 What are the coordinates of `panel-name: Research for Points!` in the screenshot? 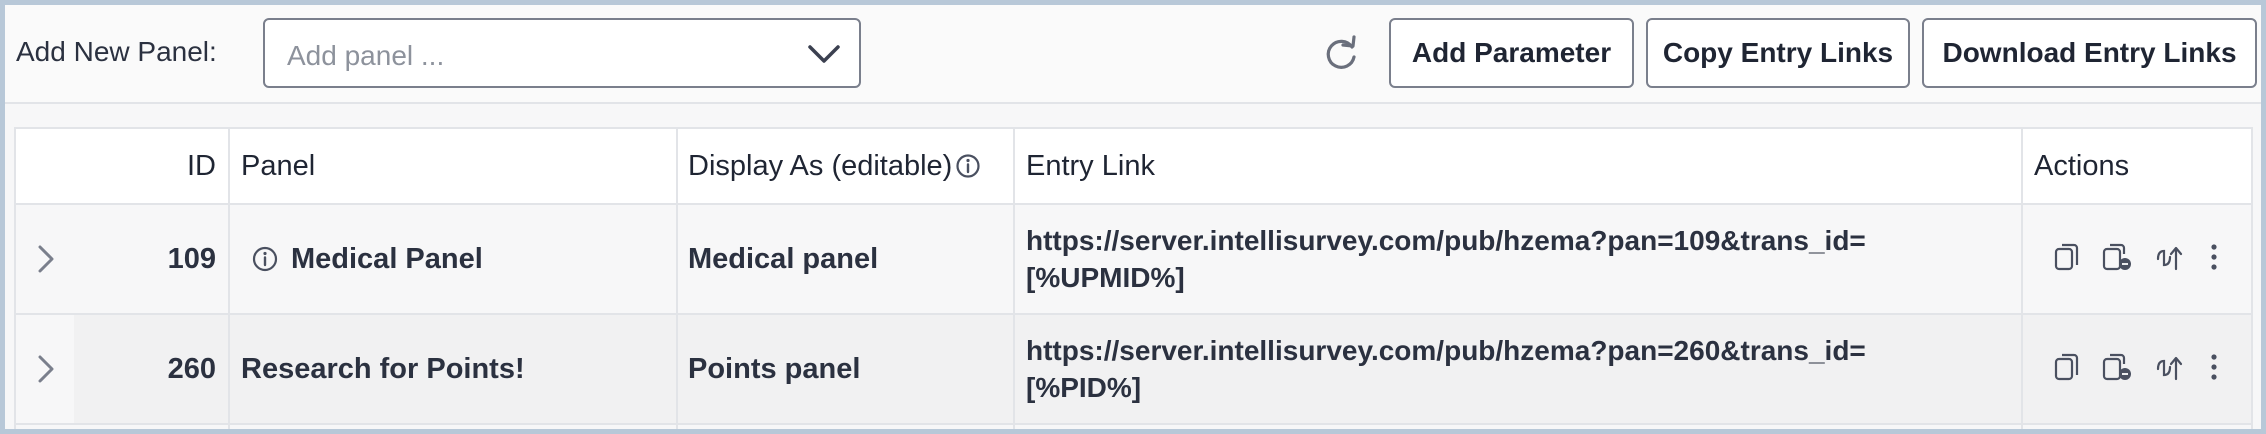 It's located at (383, 368).